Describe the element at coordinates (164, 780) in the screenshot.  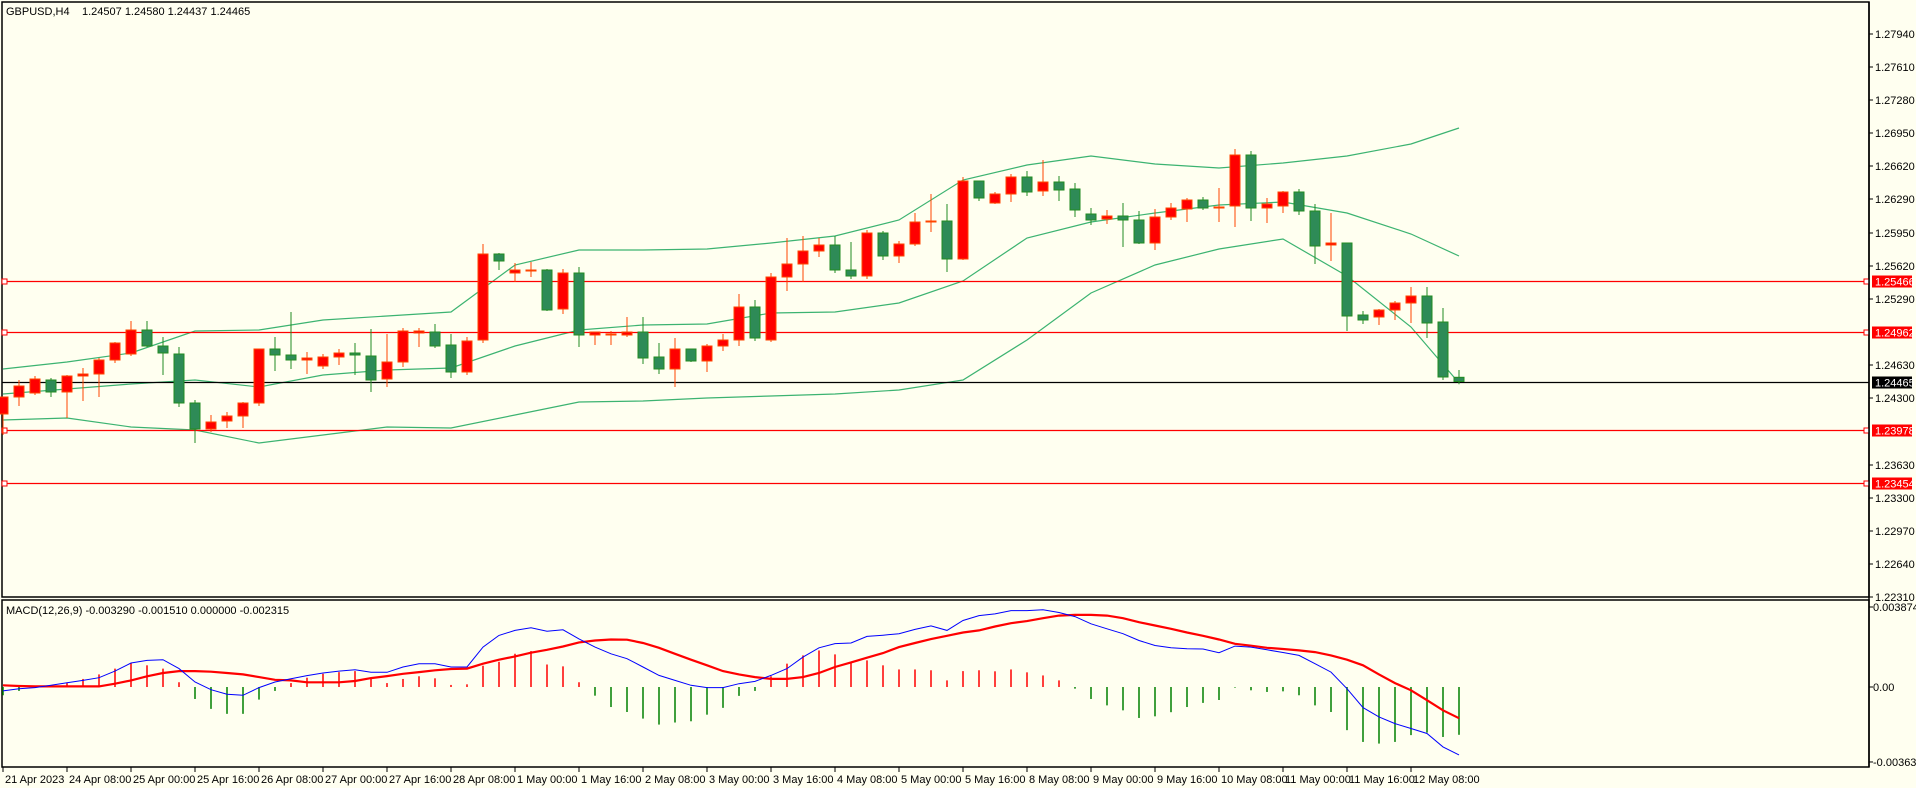
I see `time-tick-label: 25 Apr 00:00` at that location.